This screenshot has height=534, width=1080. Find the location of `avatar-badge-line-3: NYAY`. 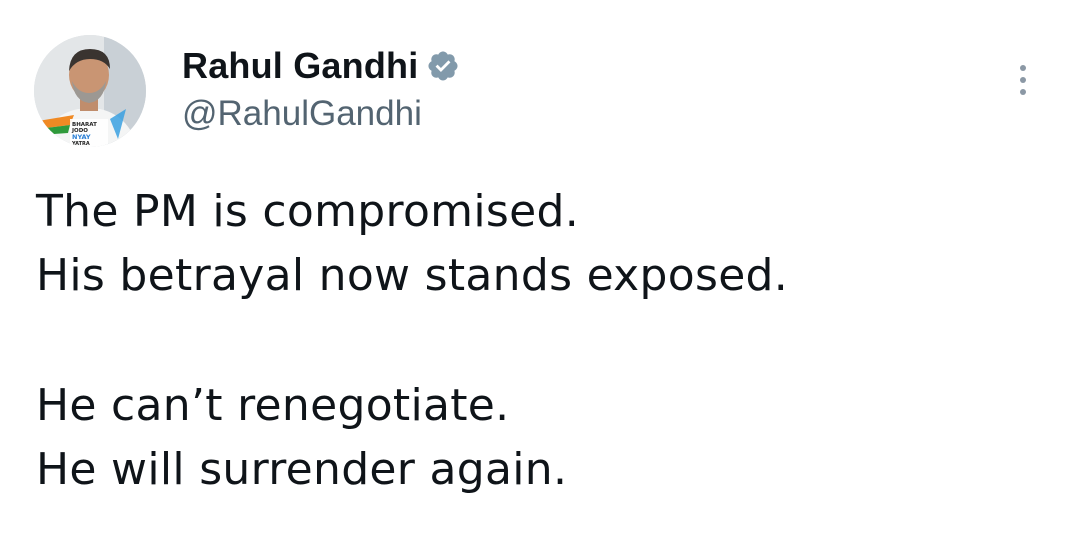

avatar-badge-line-3: NYAY is located at coordinates (81, 137).